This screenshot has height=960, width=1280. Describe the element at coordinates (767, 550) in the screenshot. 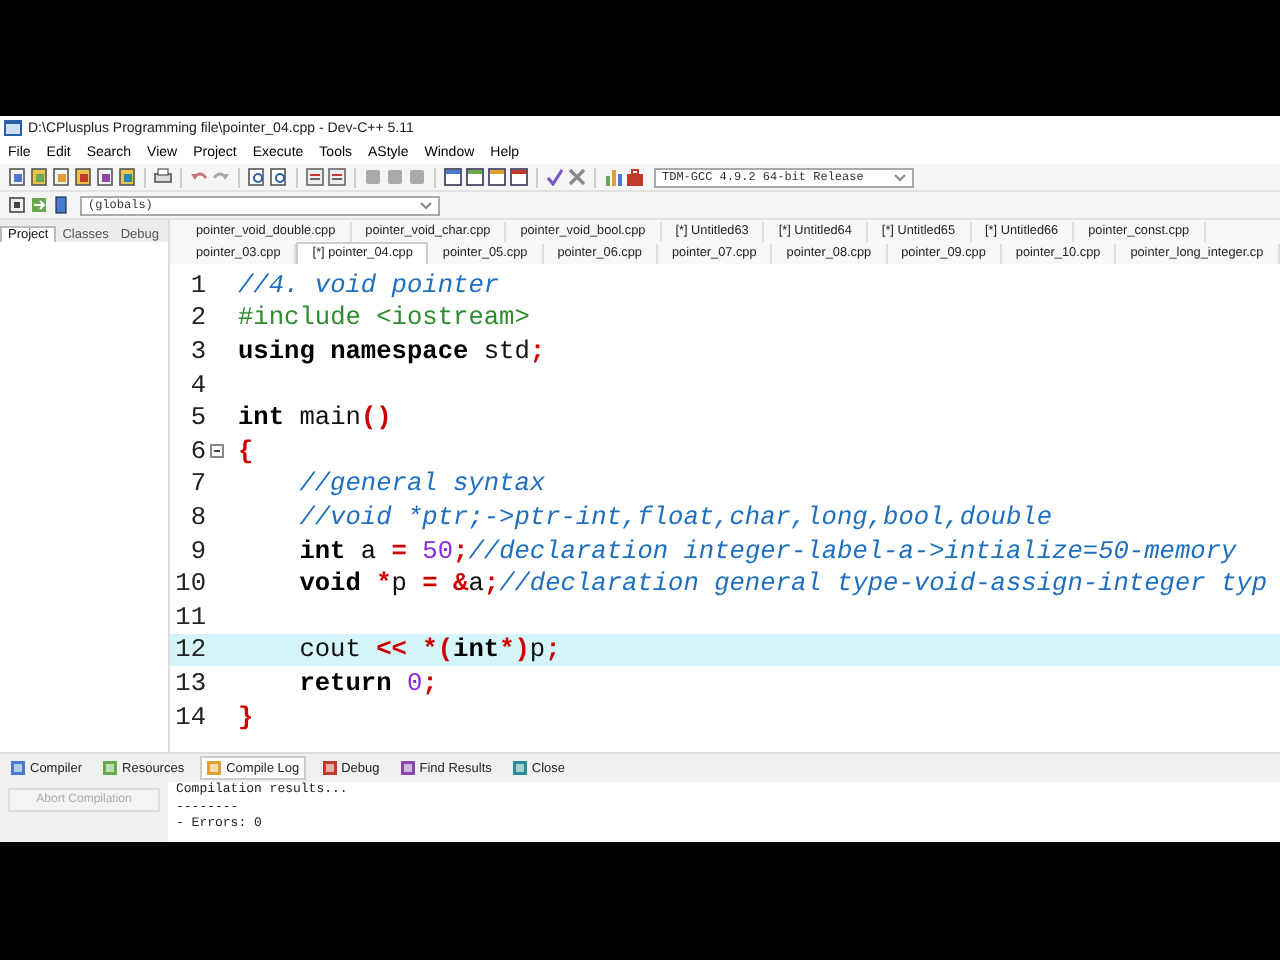

I see `code-line: int a = 50;//declaration integer-label-a->intialize=50-memory` at that location.